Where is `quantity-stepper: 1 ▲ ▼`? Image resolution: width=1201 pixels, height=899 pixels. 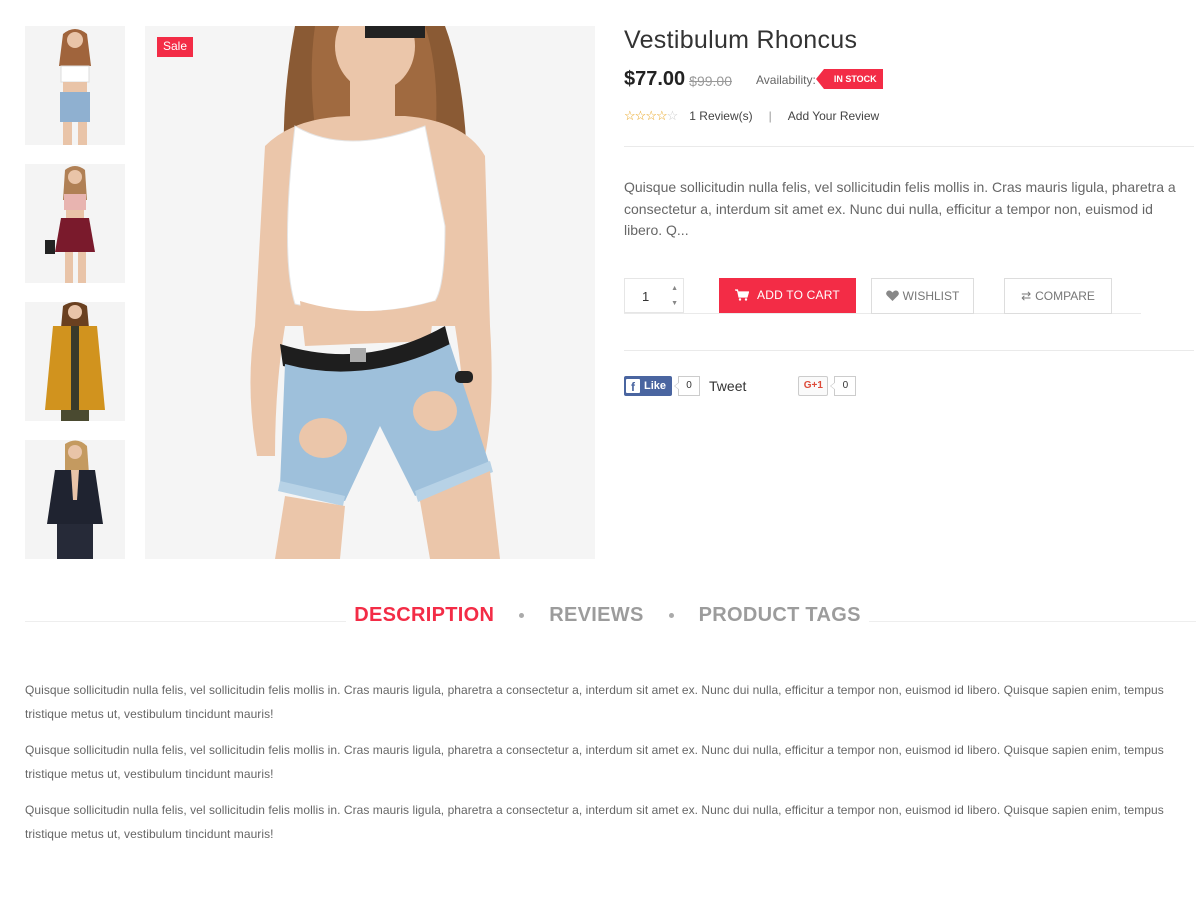 quantity-stepper: 1 ▲ ▼ is located at coordinates (654, 295).